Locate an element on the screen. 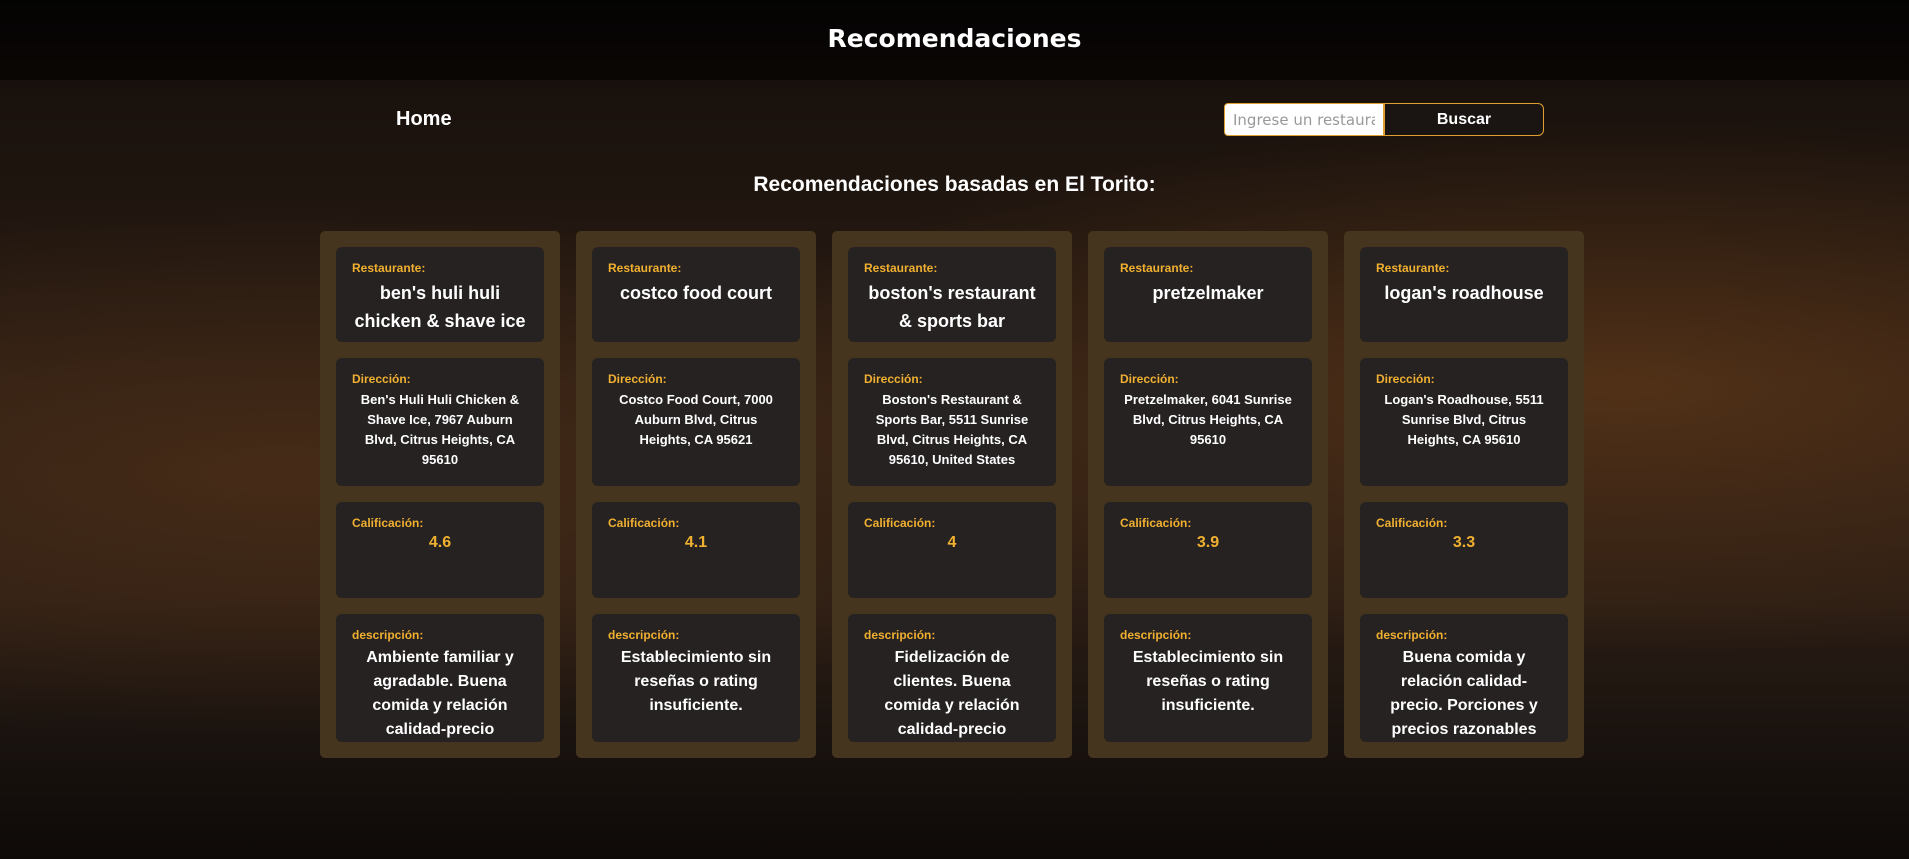  rating-box: Calificación: 3.3 is located at coordinates (1464, 550).